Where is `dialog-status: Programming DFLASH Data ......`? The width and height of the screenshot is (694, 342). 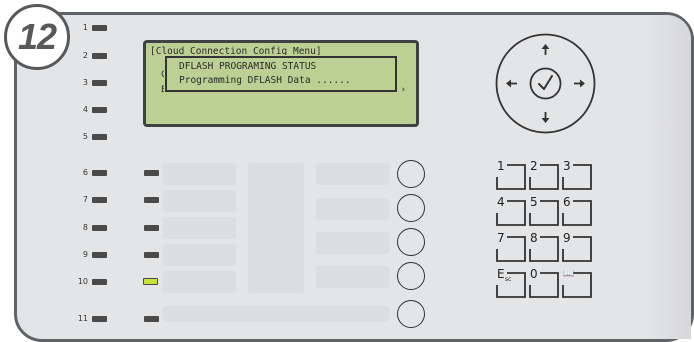
dialog-status: Programming DFLASH Data ...... is located at coordinates (265, 80).